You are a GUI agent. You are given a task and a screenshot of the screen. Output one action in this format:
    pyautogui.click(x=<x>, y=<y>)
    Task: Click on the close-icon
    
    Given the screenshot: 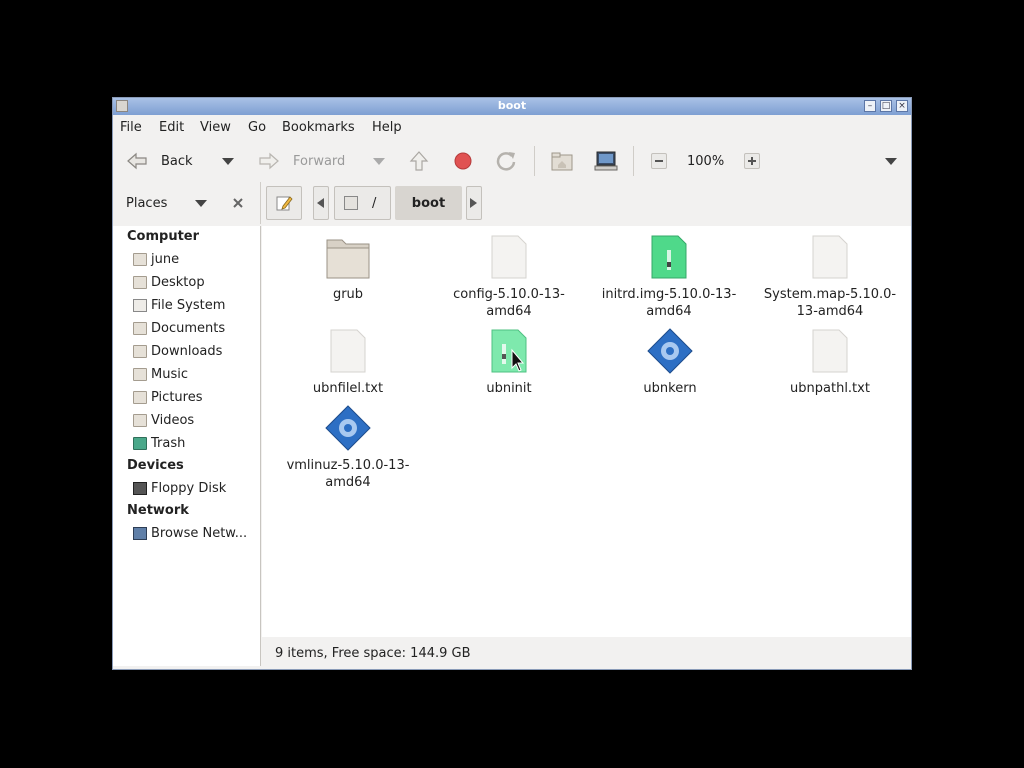 What is the action you would take?
    pyautogui.click(x=238, y=203)
    